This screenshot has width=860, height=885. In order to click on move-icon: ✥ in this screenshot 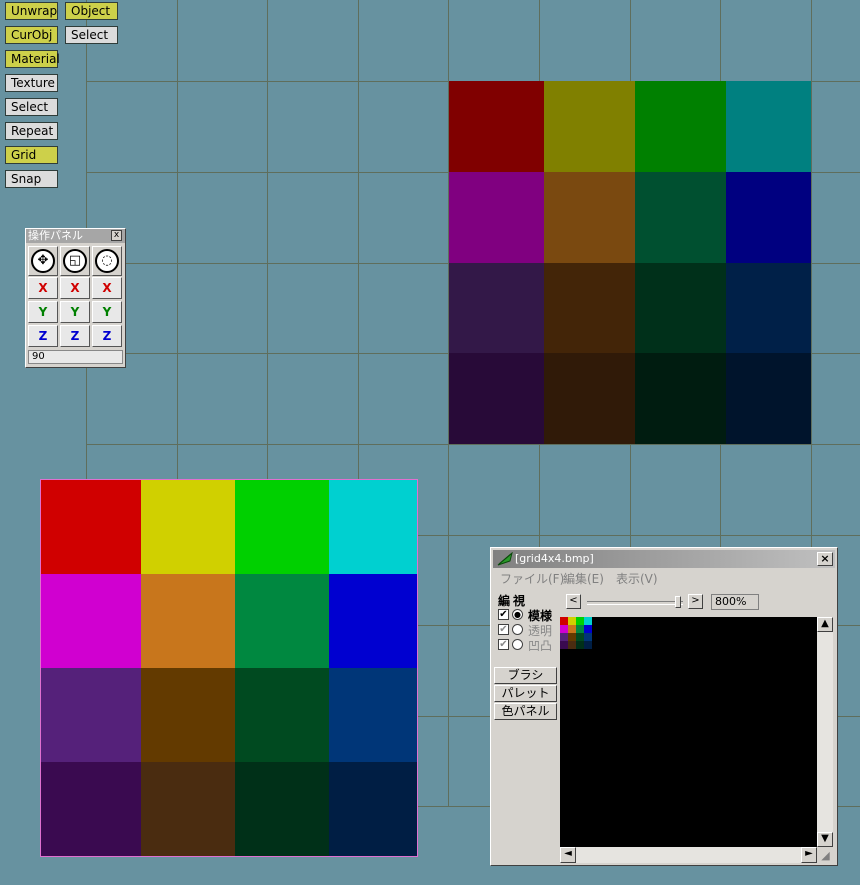, I will do `click(43, 261)`.